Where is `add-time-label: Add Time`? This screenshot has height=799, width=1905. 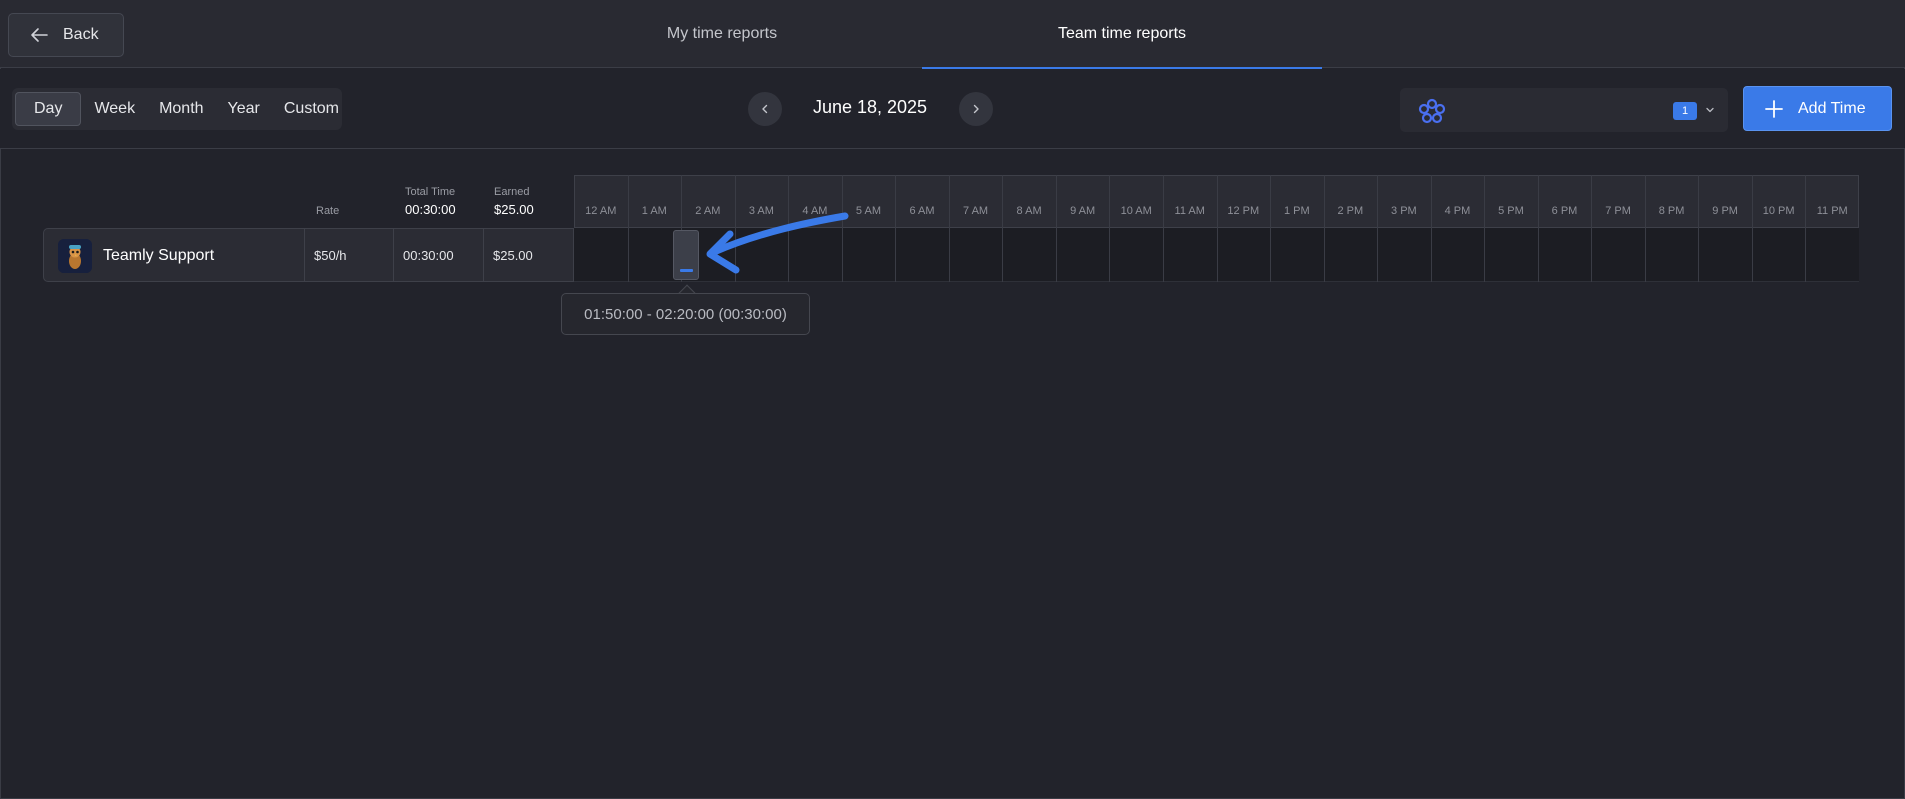
add-time-label: Add Time is located at coordinates (1832, 108).